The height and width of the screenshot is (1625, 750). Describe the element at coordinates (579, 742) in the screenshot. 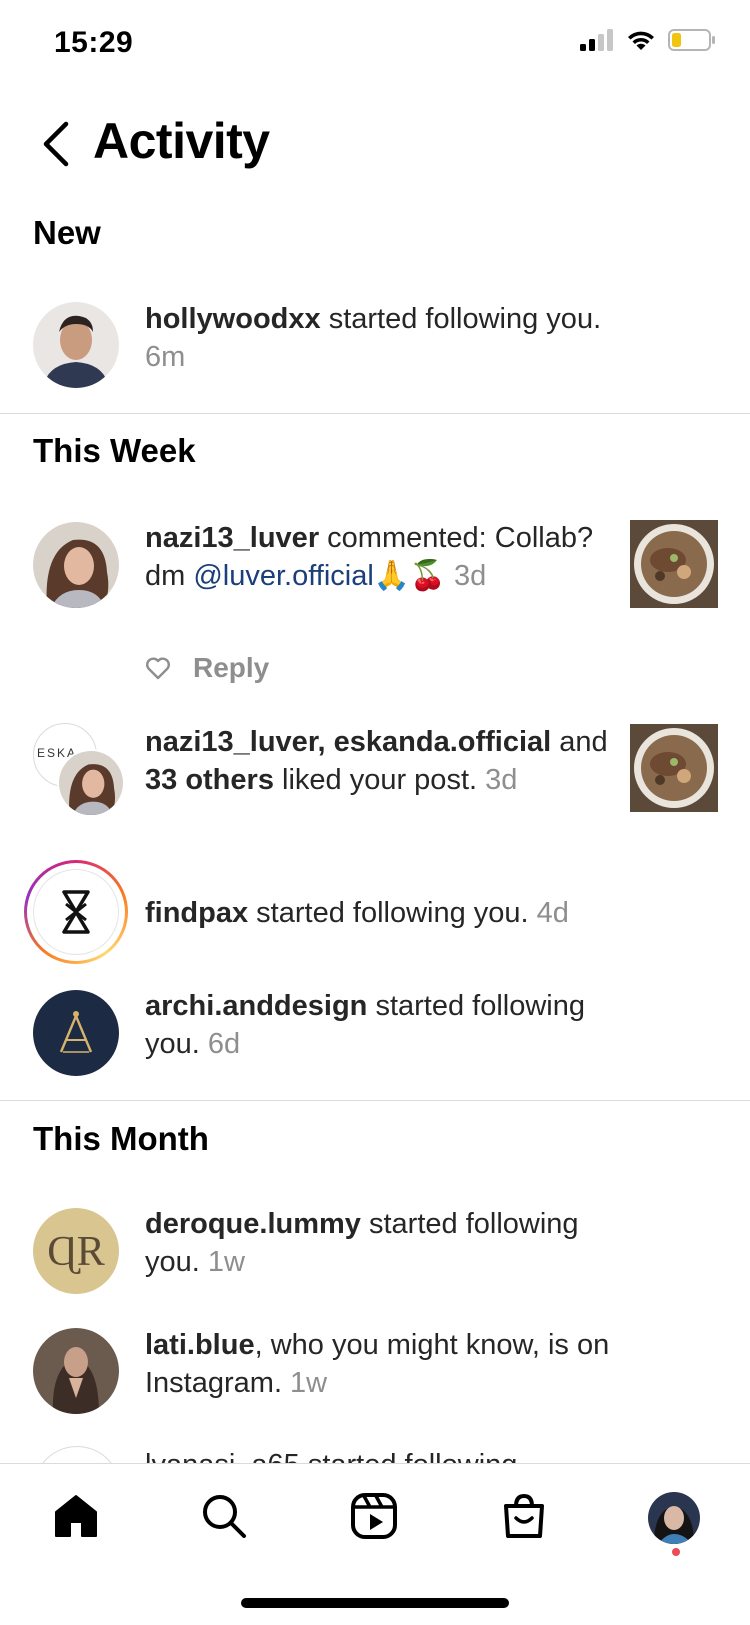

I see `and-text: and` at that location.